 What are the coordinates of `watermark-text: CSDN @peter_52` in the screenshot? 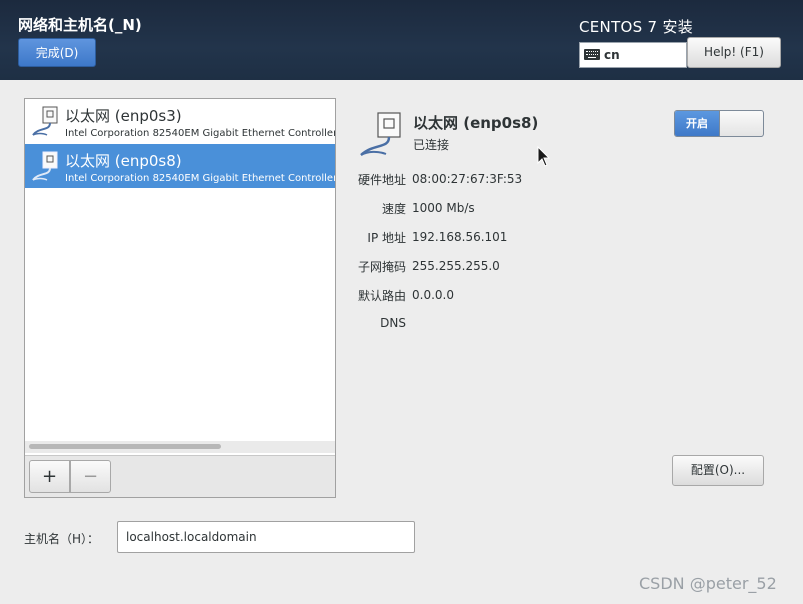 It's located at (708, 583).